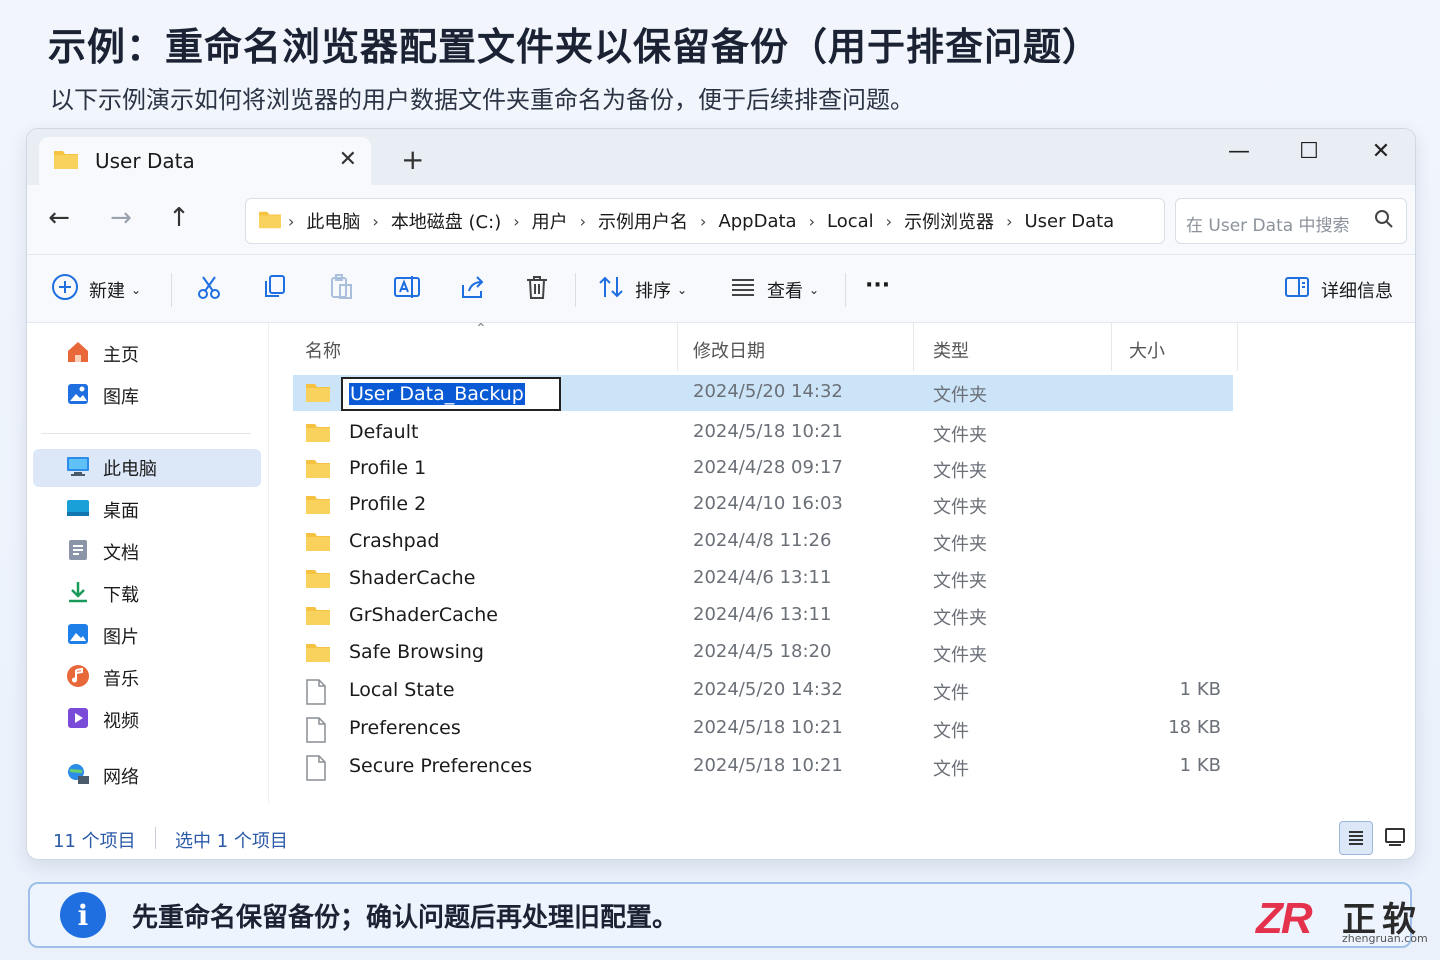  What do you see at coordinates (441, 766) in the screenshot?
I see `file-name: Secure Preferences` at bounding box center [441, 766].